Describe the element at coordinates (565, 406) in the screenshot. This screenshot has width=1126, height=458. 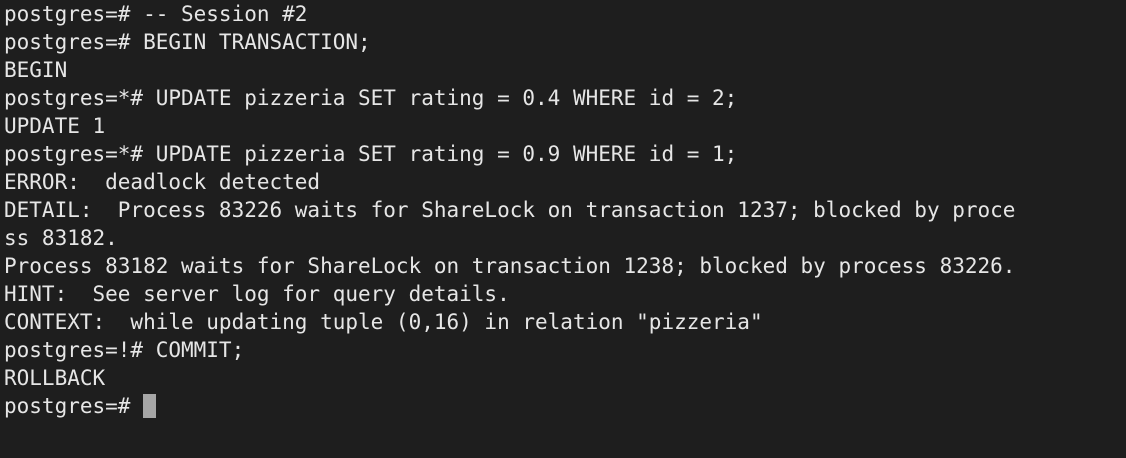
I see `current-prompt-line: postgres=#` at that location.